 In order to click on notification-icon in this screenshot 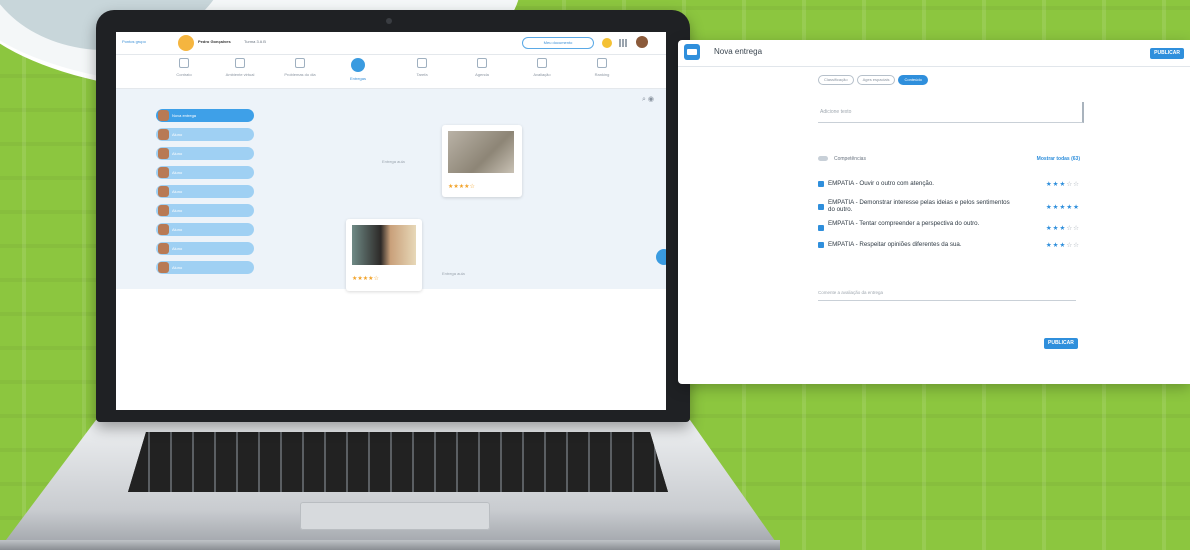, I will do `click(607, 43)`.